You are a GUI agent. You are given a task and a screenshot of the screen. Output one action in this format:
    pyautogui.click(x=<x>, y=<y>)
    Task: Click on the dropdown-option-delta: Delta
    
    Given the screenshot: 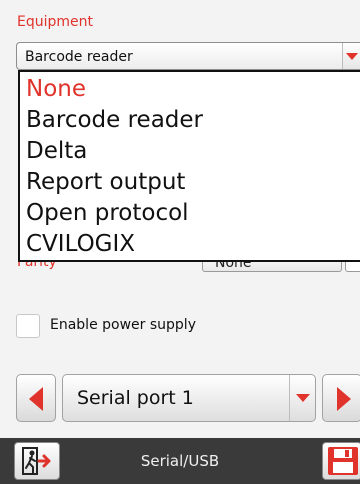 What is the action you would take?
    pyautogui.click(x=190, y=151)
    